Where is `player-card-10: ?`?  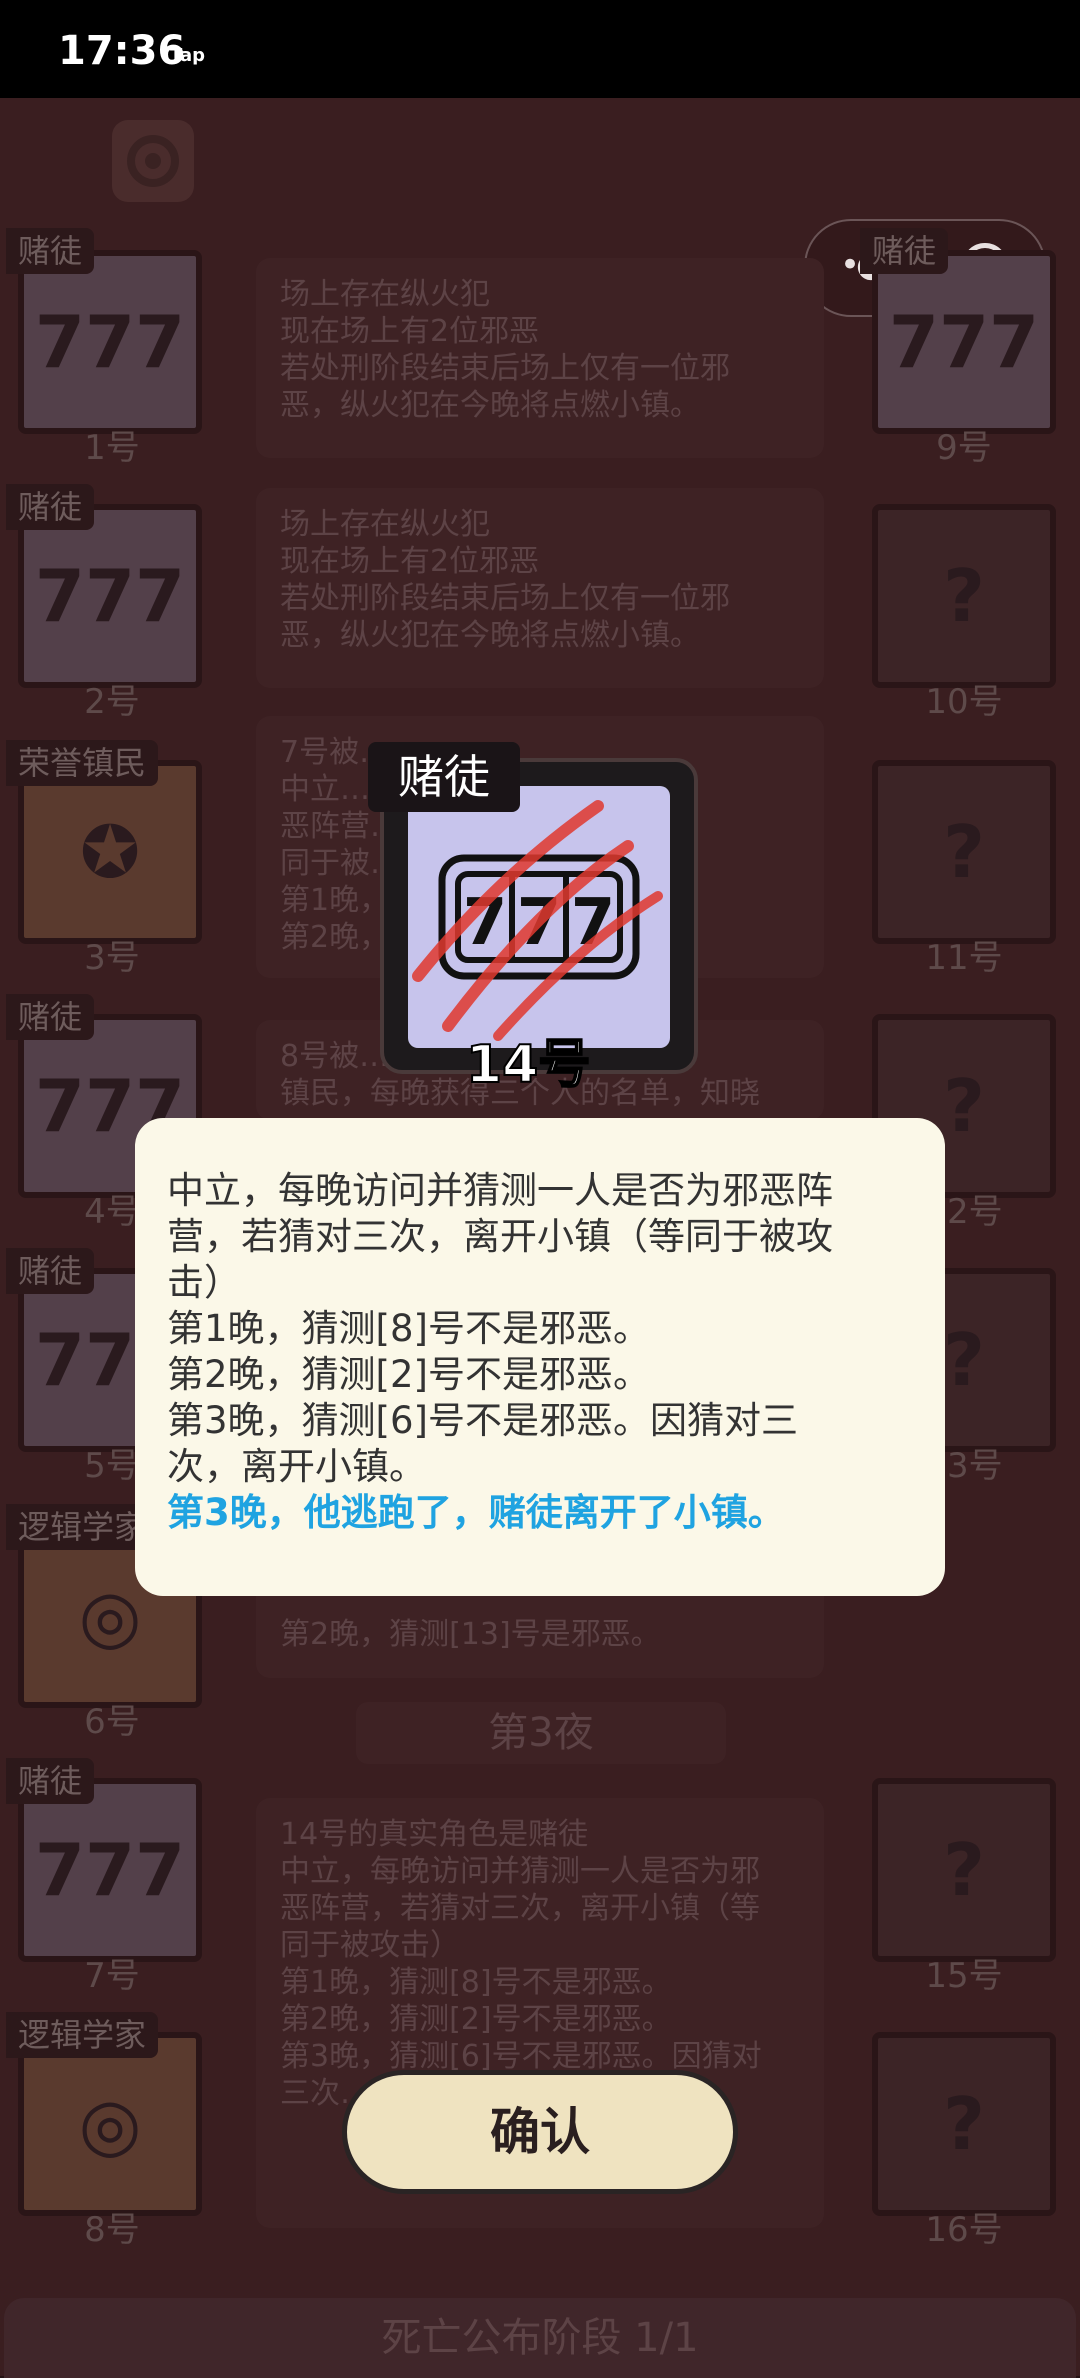 player-card-10: ? is located at coordinates (964, 596).